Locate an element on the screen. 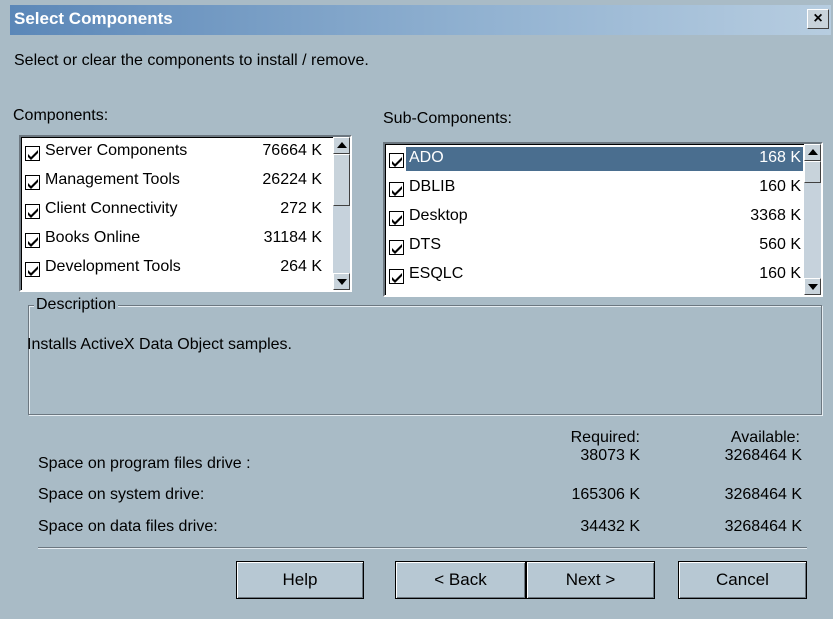 This screenshot has height=619, width=833. list-item: Books Online 31184 K is located at coordinates (185, 240).